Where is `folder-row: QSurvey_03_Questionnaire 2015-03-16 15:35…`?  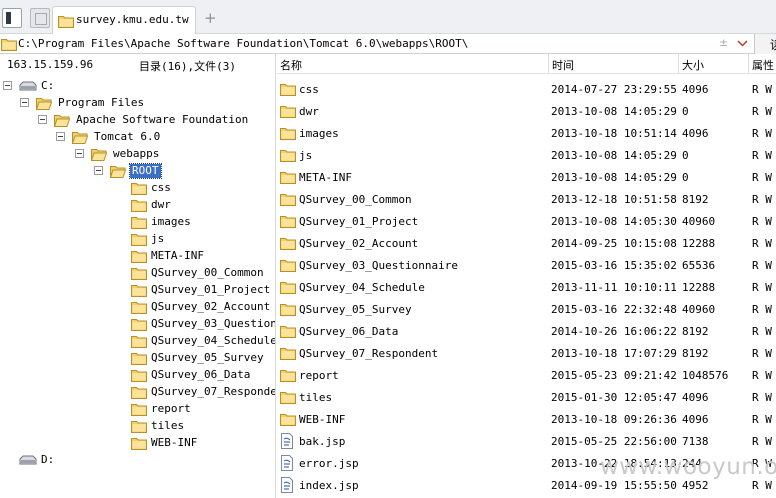
folder-row: QSurvey_03_Questionnaire 2015-03-16 15:35… is located at coordinates (526, 265).